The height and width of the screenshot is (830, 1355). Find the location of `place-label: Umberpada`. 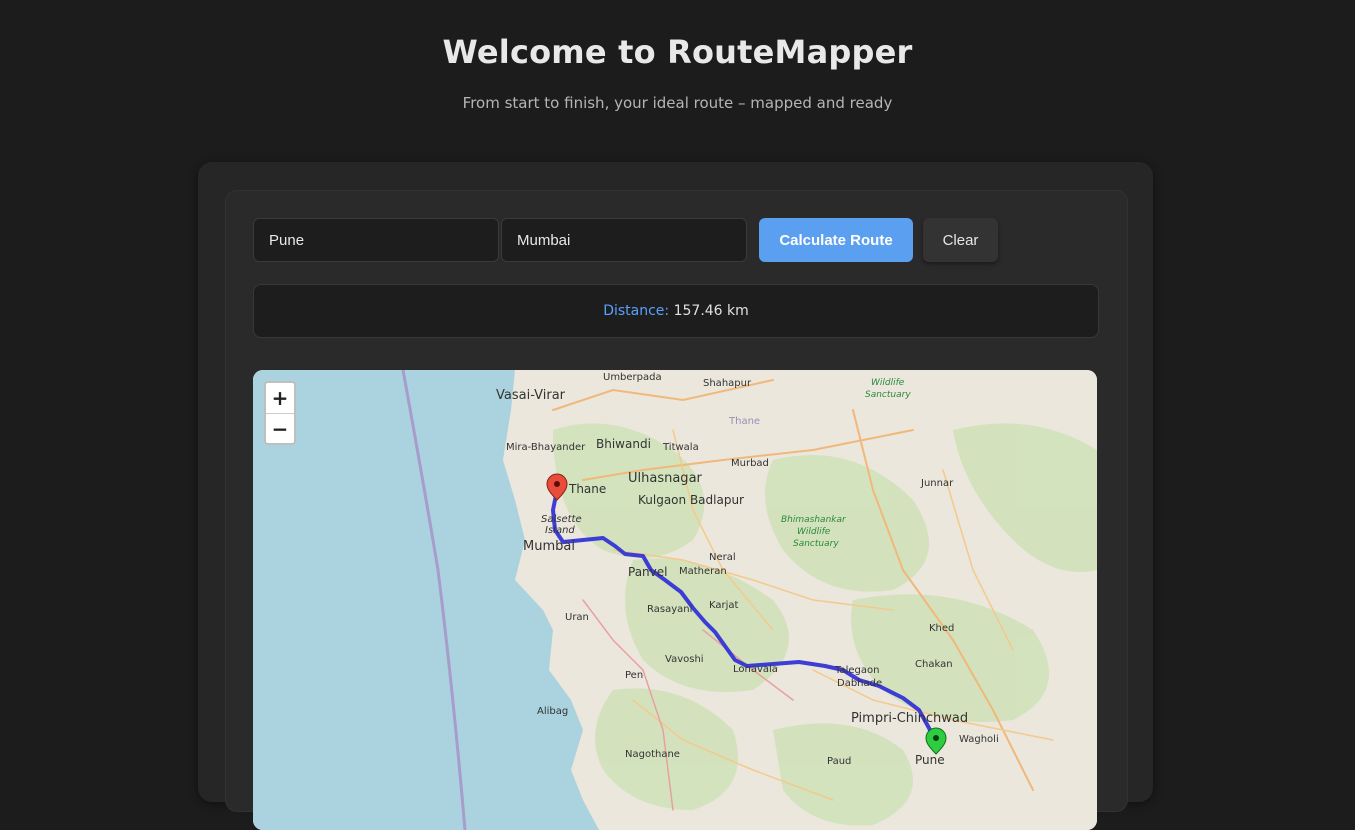

place-label: Umberpada is located at coordinates (632, 377).